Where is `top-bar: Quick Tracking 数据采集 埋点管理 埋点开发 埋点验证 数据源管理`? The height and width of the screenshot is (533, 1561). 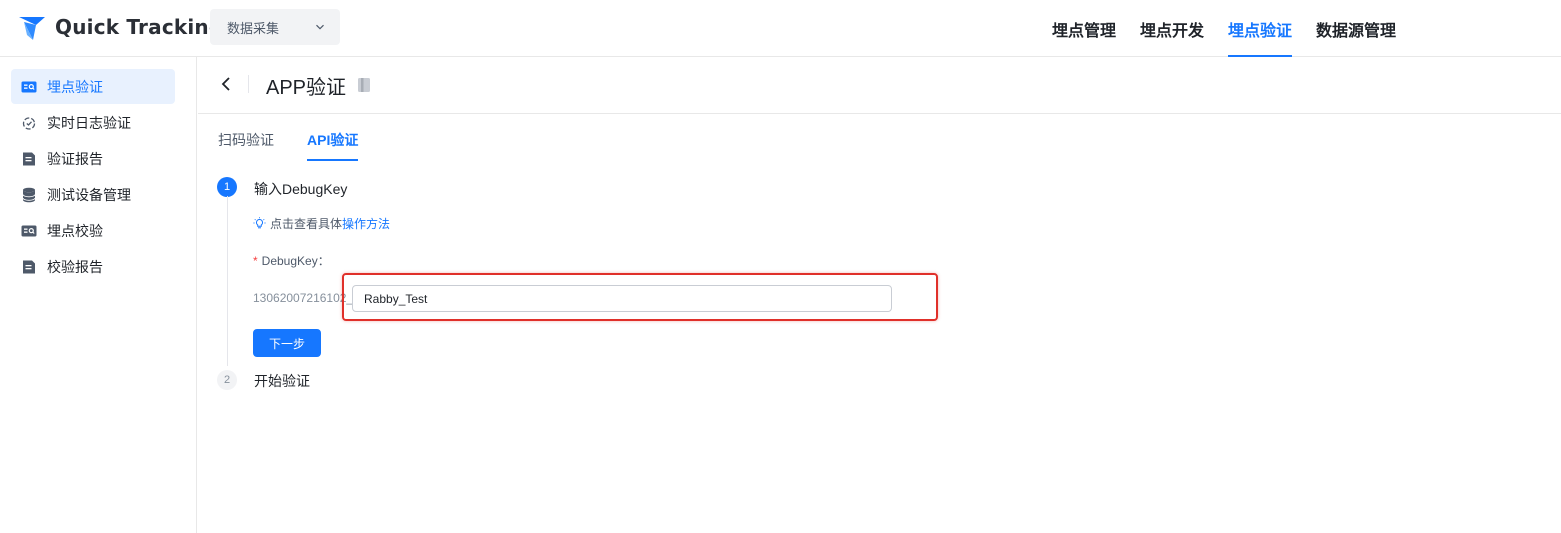 top-bar: Quick Tracking 数据采集 埋点管理 埋点开发 埋点验证 数据源管理 is located at coordinates (780, 28).